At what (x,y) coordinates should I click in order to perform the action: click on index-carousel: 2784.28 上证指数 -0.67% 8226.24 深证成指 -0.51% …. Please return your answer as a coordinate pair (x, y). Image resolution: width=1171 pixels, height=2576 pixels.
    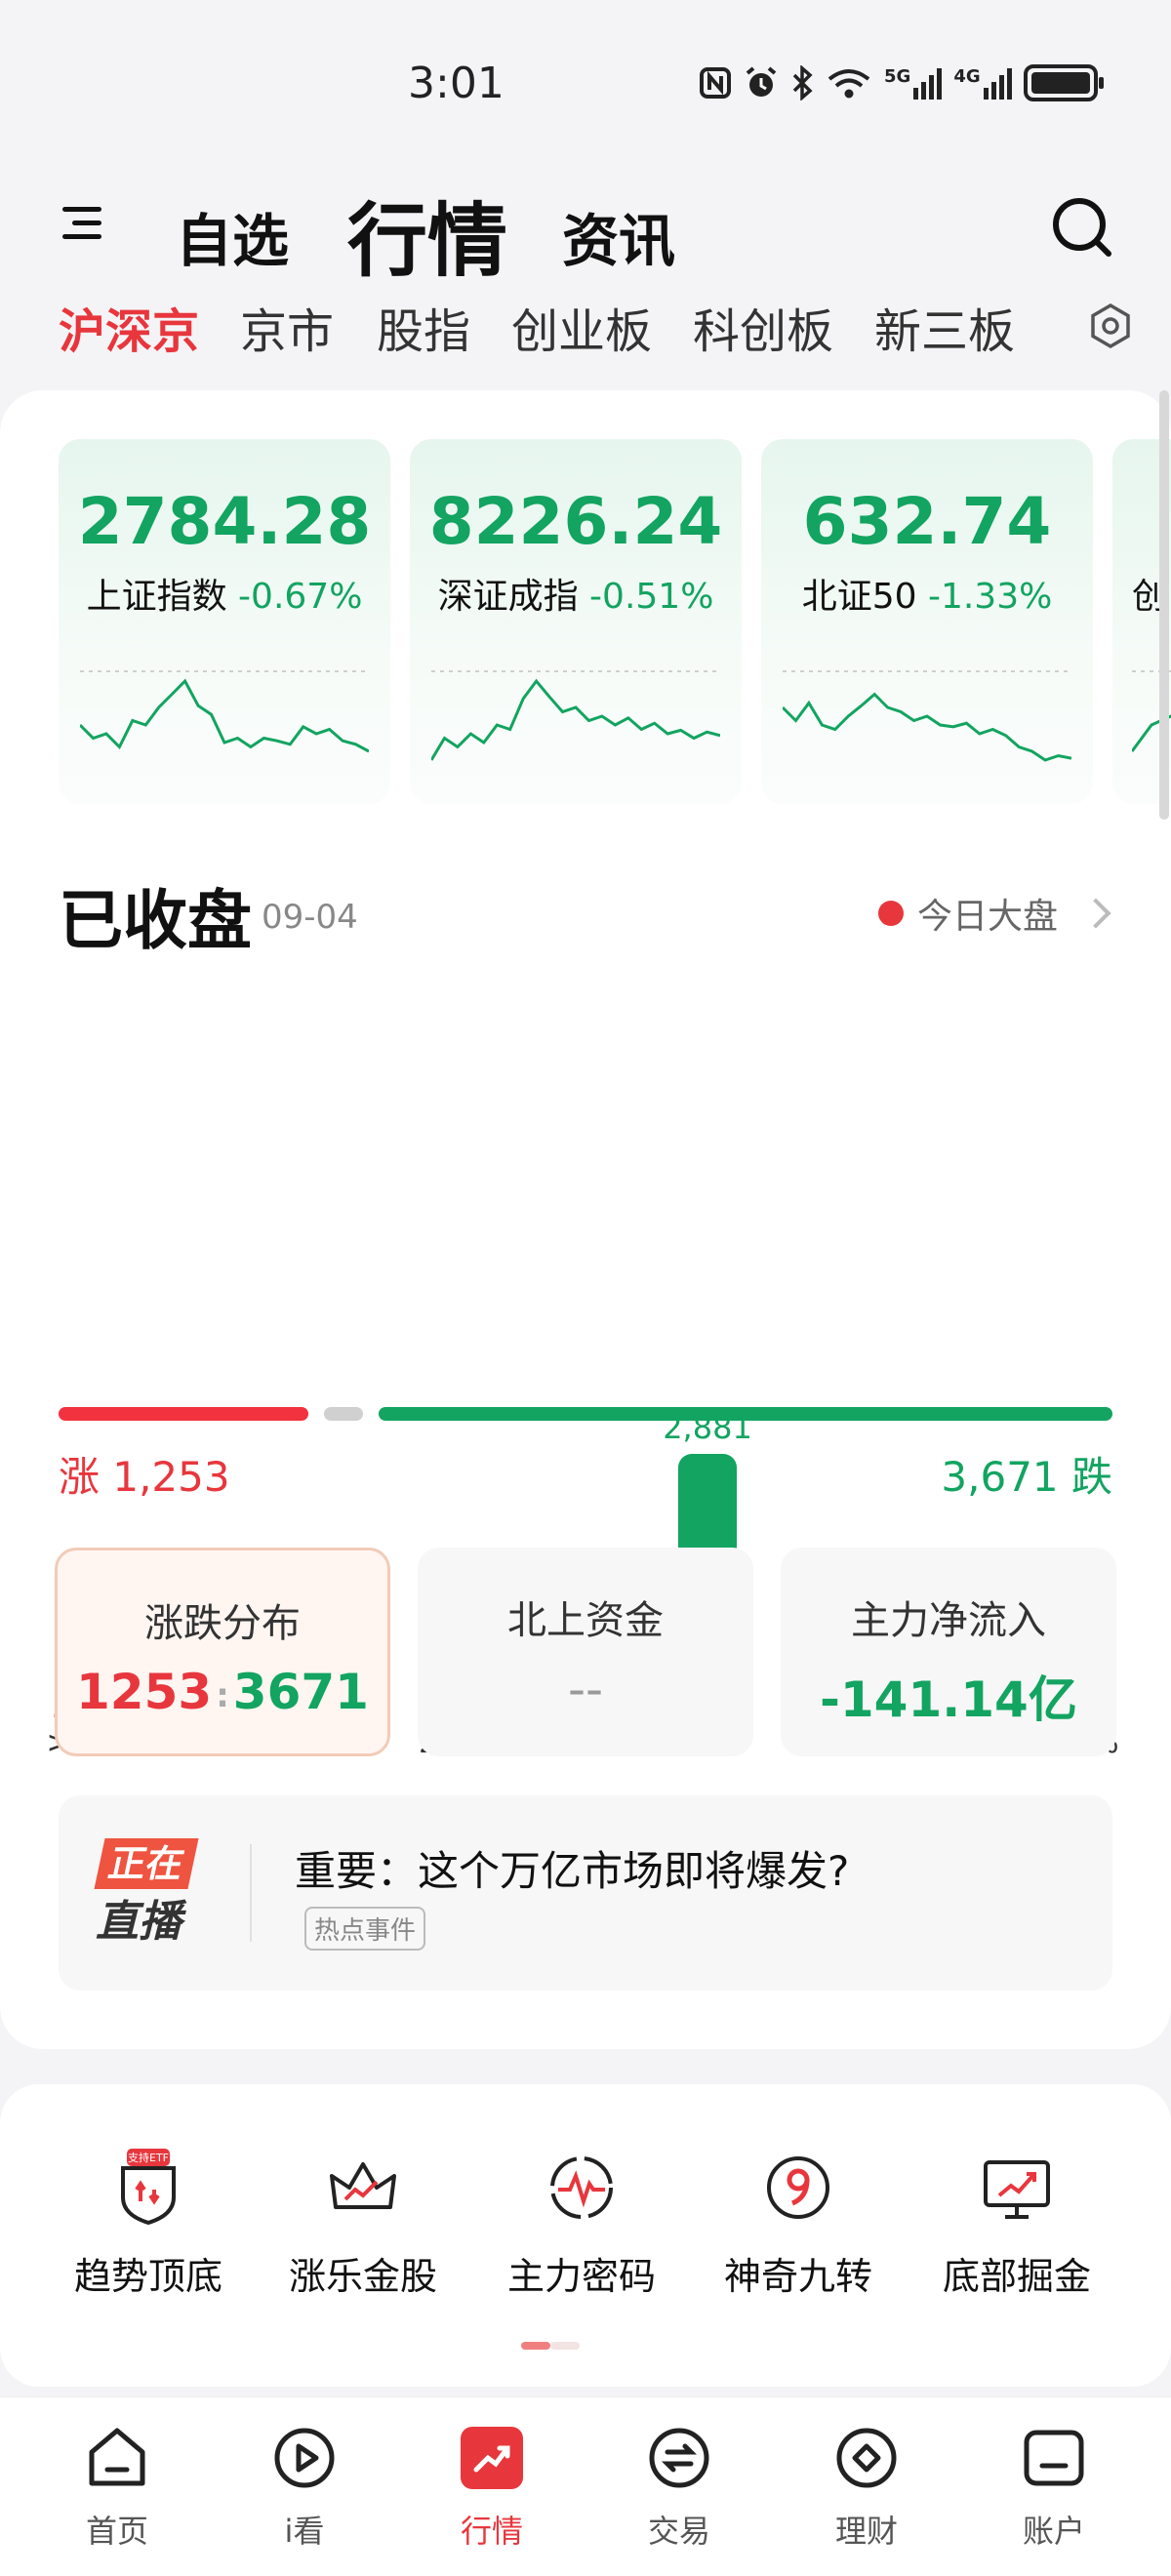
    Looking at the image, I should click on (615, 624).